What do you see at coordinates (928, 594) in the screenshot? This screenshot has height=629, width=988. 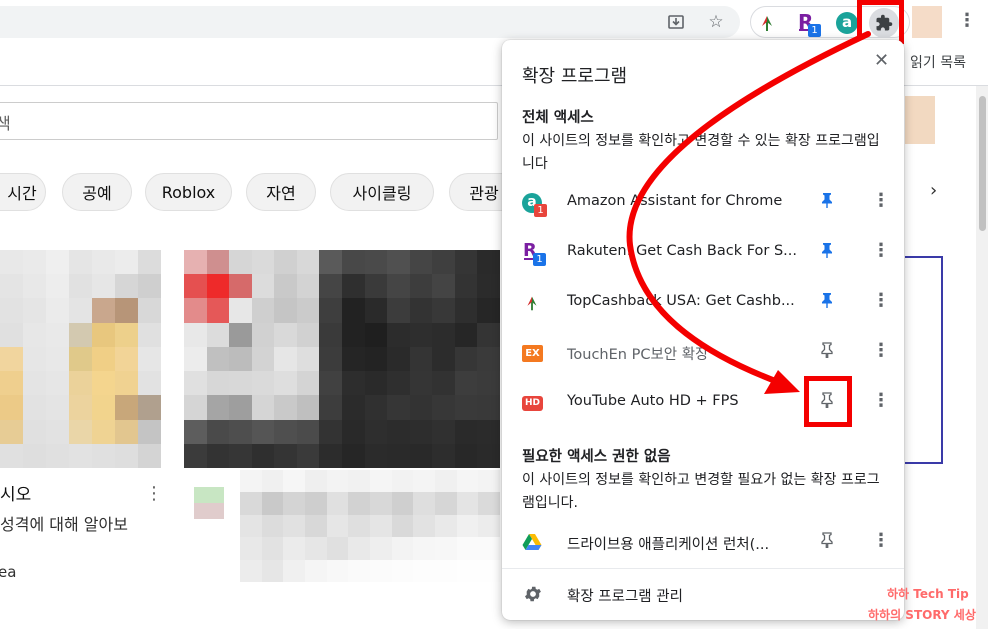 I see `watermark-line1: 하하 Tech Tip` at bounding box center [928, 594].